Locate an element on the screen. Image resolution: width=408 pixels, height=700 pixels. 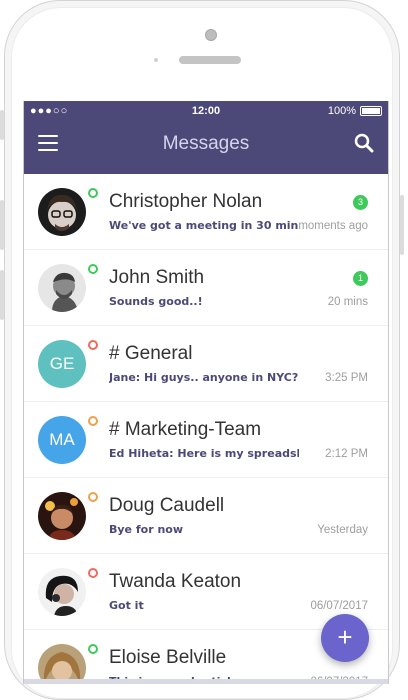
app-header: Messages is located at coordinates (206, 147).